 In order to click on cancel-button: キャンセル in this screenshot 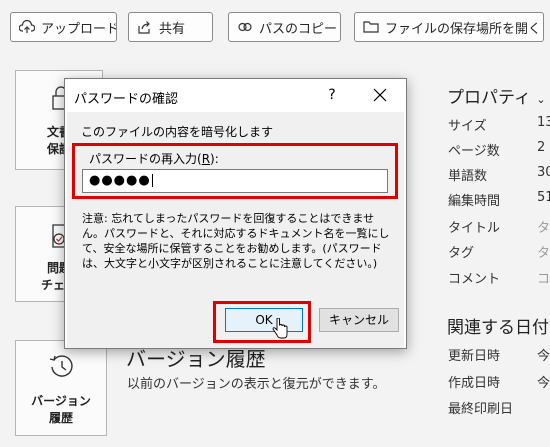, I will do `click(359, 320)`.